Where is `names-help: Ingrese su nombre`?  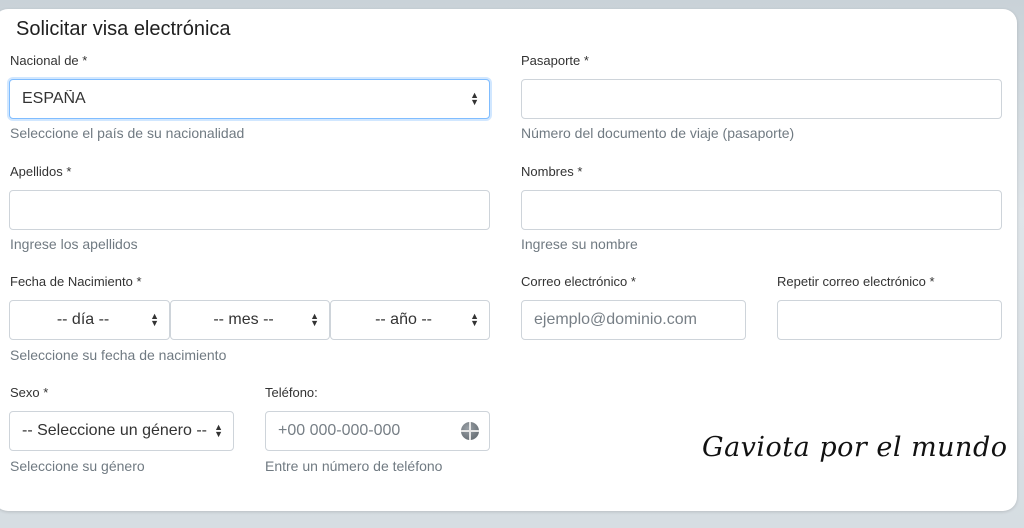 names-help: Ingrese su nombre is located at coordinates (579, 244).